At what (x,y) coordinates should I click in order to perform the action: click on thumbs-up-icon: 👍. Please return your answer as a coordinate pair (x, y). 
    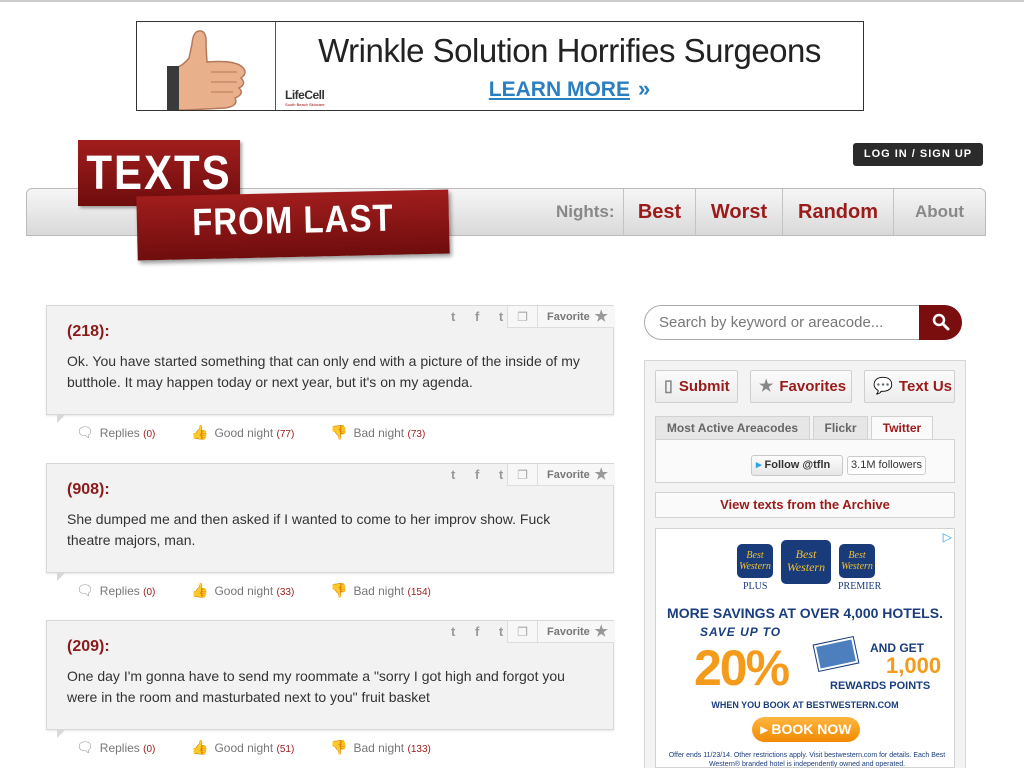
    Looking at the image, I should click on (200, 590).